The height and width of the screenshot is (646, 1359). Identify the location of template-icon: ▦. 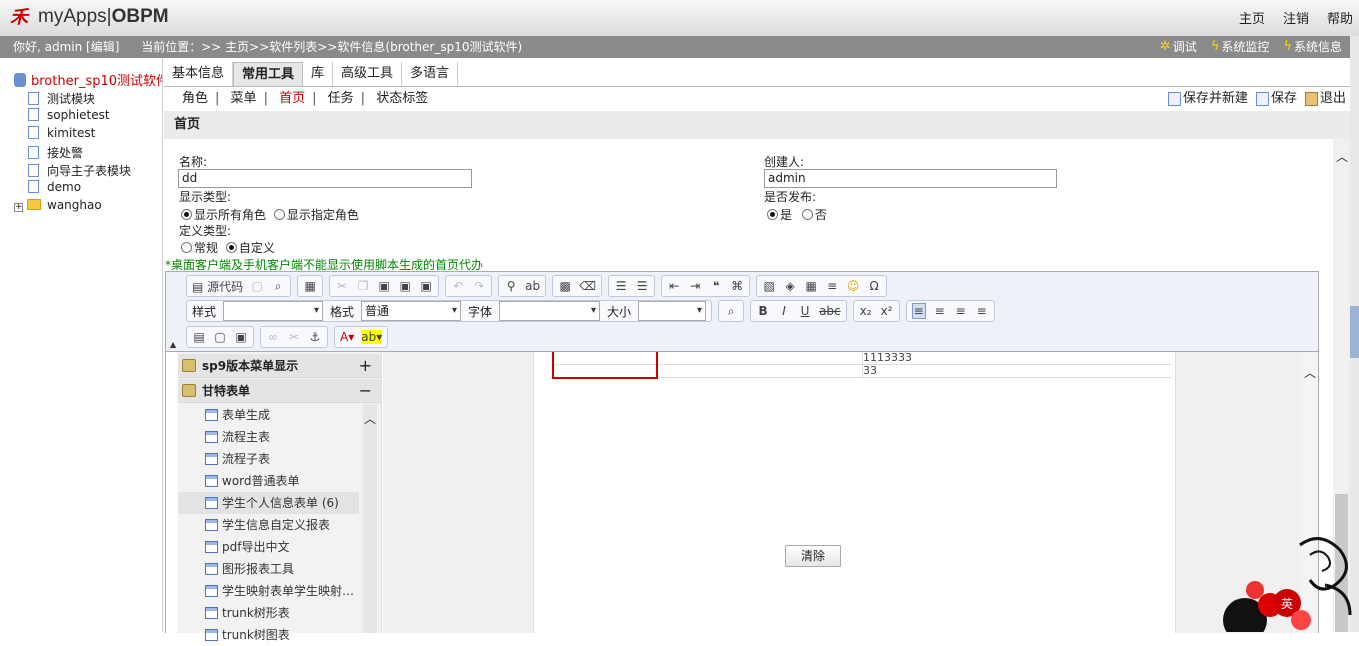
(310, 286).